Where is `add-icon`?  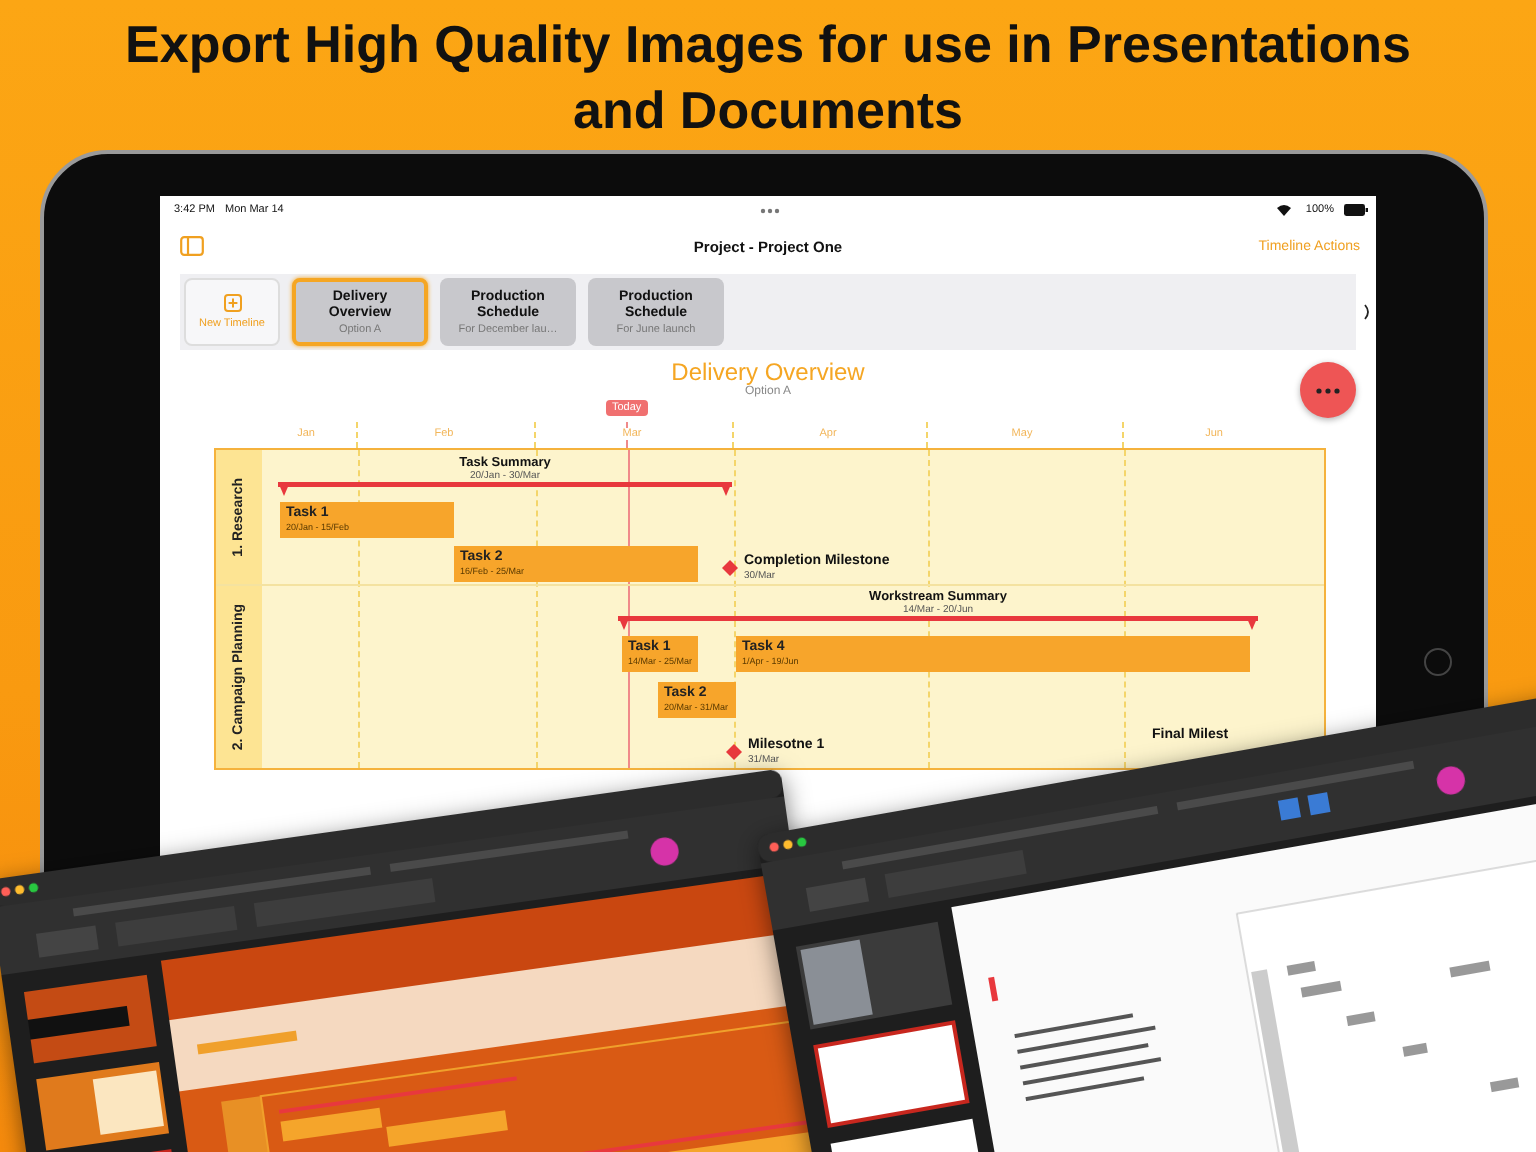
add-icon is located at coordinates (232, 303).